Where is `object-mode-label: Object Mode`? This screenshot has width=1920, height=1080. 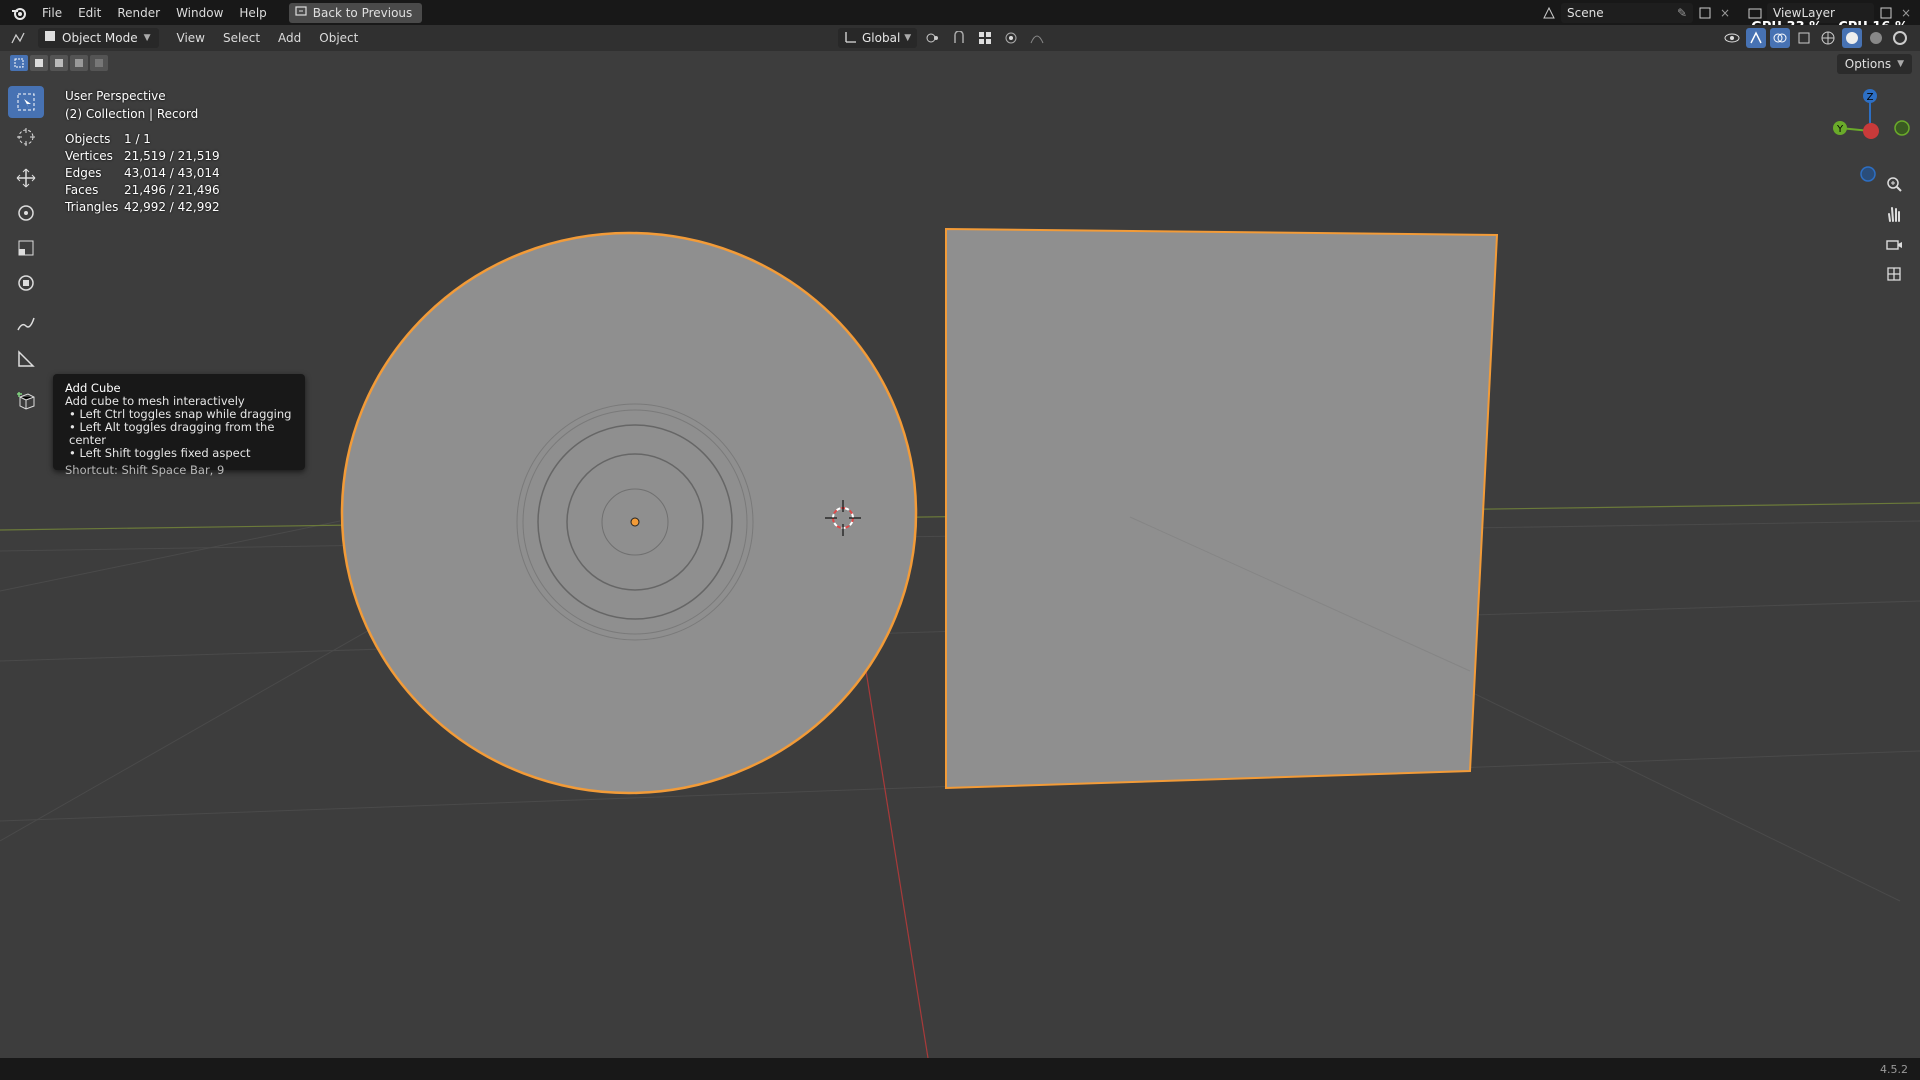 object-mode-label: Object Mode is located at coordinates (100, 38).